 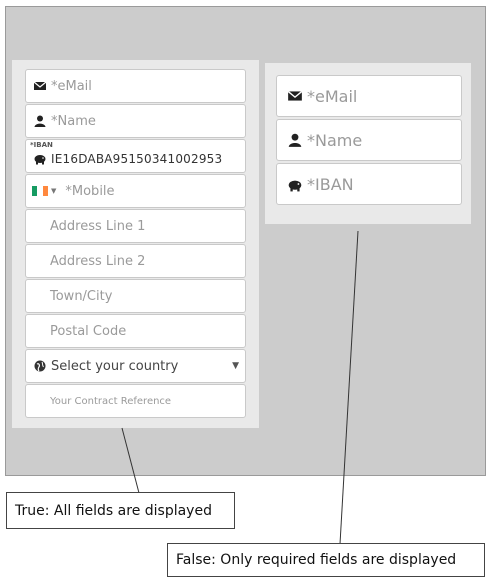 What do you see at coordinates (349, 387) in the screenshot?
I see `false-callout-line` at bounding box center [349, 387].